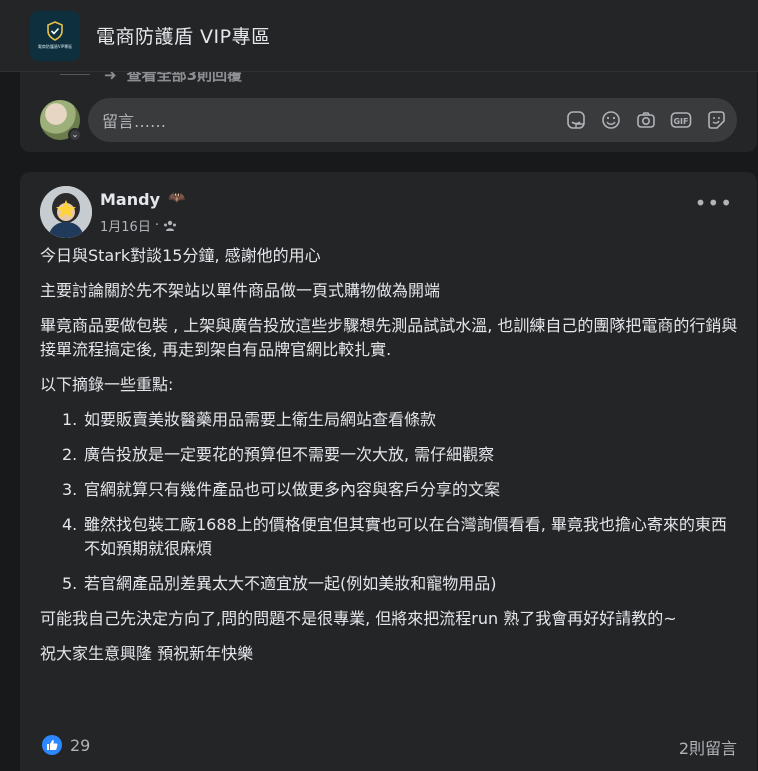 This screenshot has height=771, width=758. What do you see at coordinates (576, 120) in the screenshot?
I see `sticker-icon` at bounding box center [576, 120].